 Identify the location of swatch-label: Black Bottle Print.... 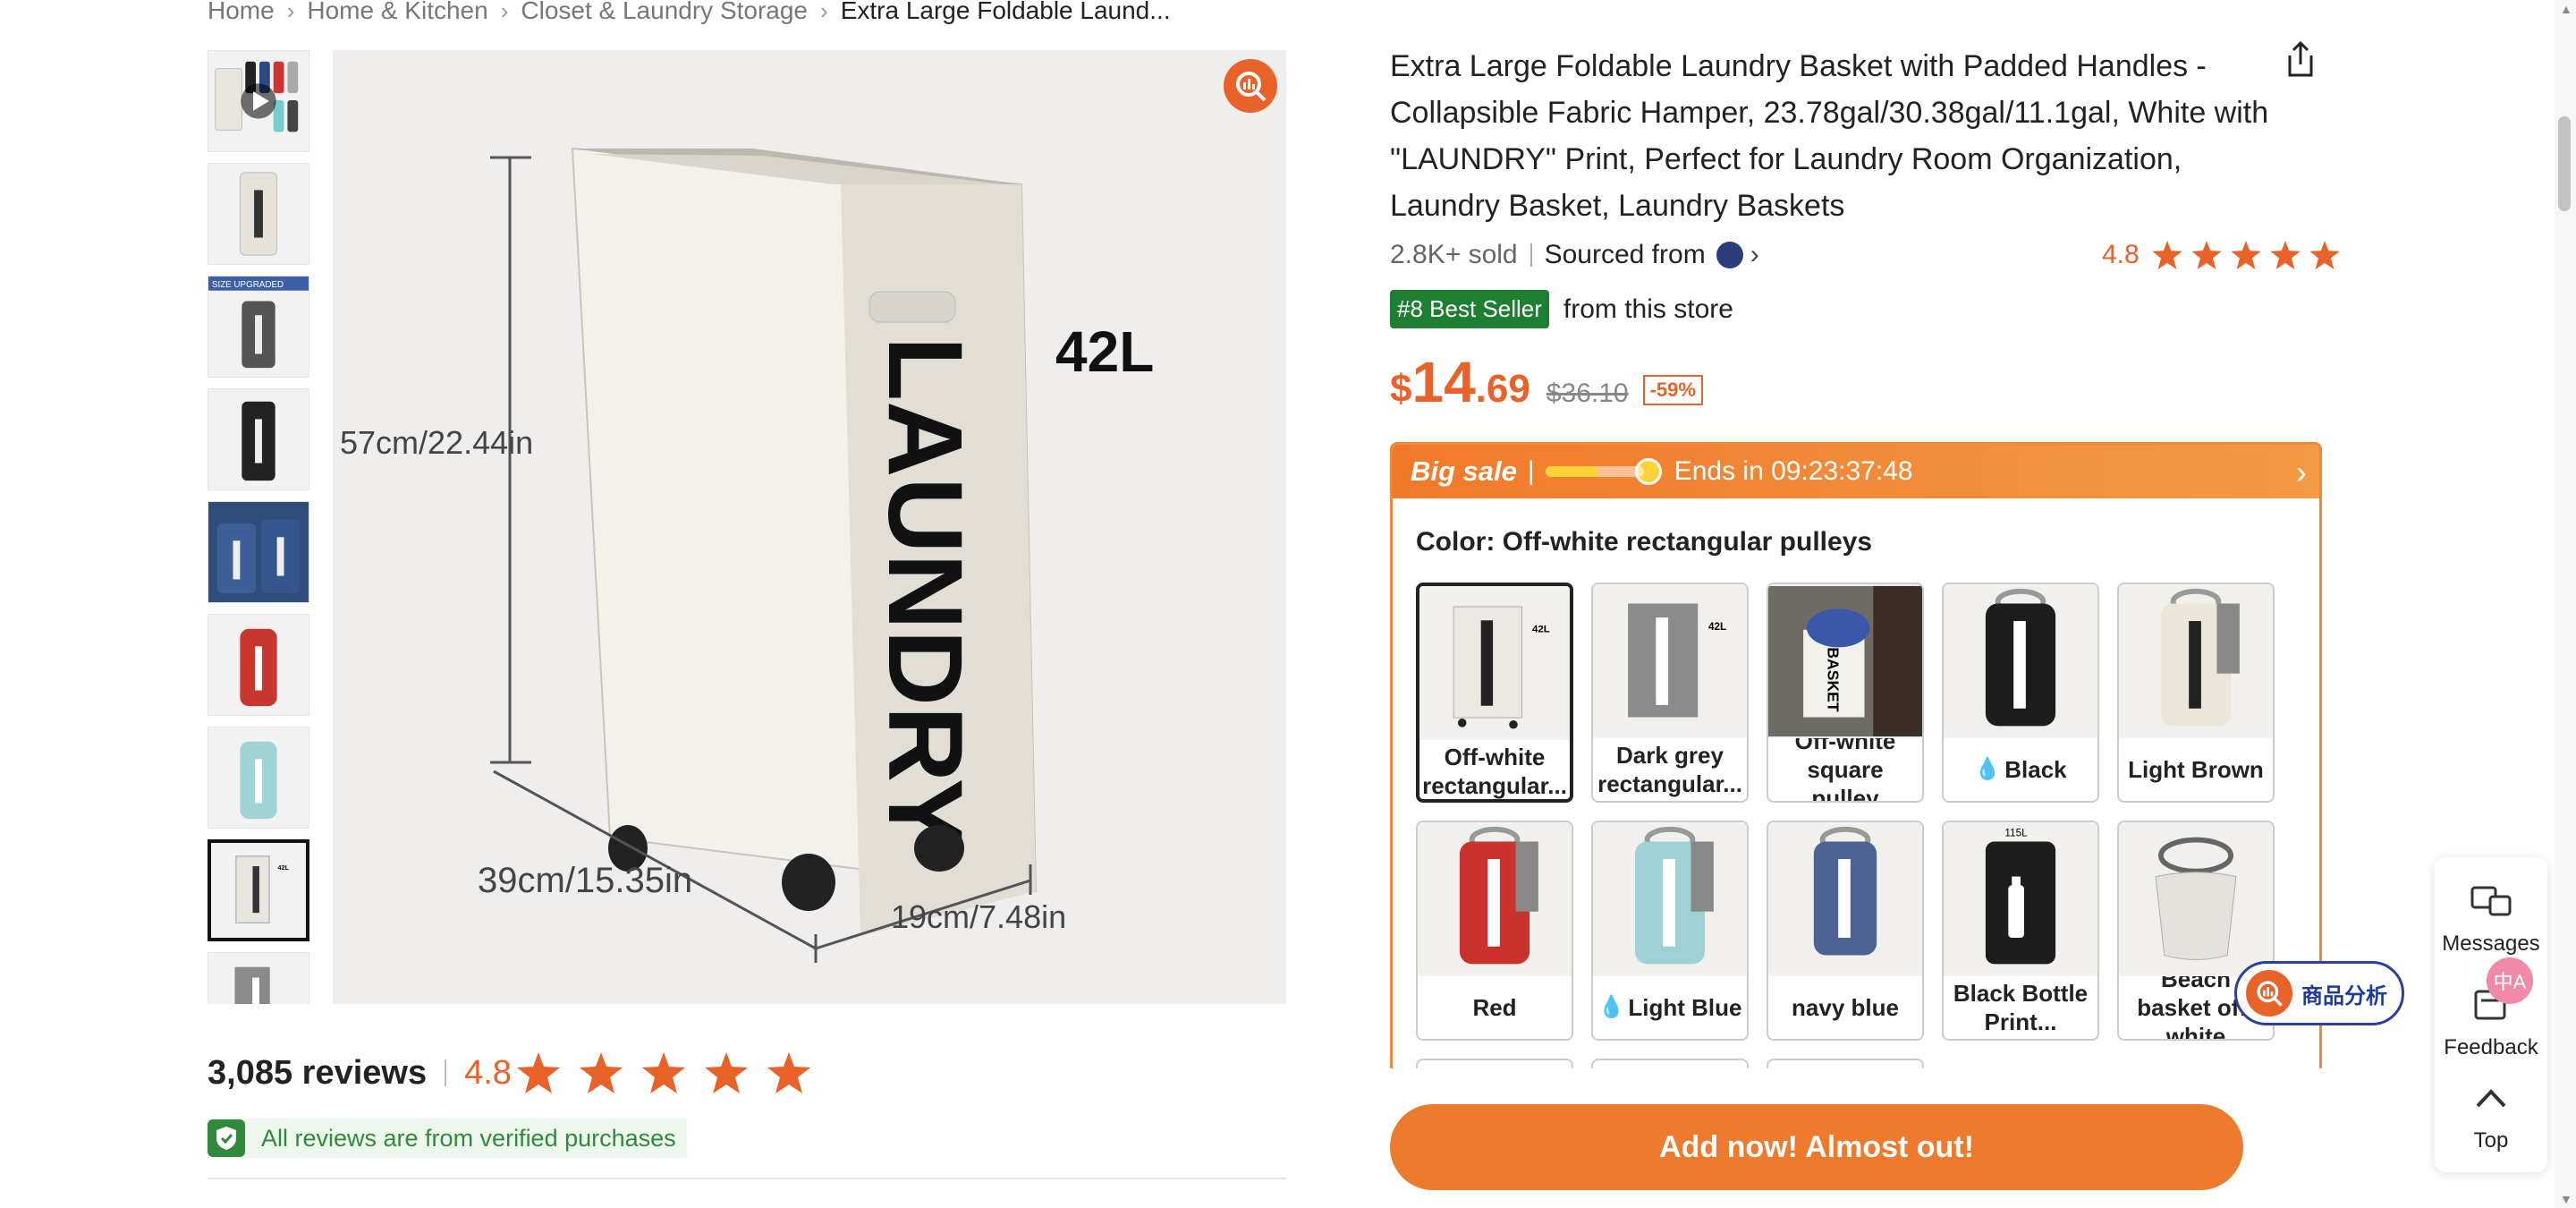
(2021, 1008).